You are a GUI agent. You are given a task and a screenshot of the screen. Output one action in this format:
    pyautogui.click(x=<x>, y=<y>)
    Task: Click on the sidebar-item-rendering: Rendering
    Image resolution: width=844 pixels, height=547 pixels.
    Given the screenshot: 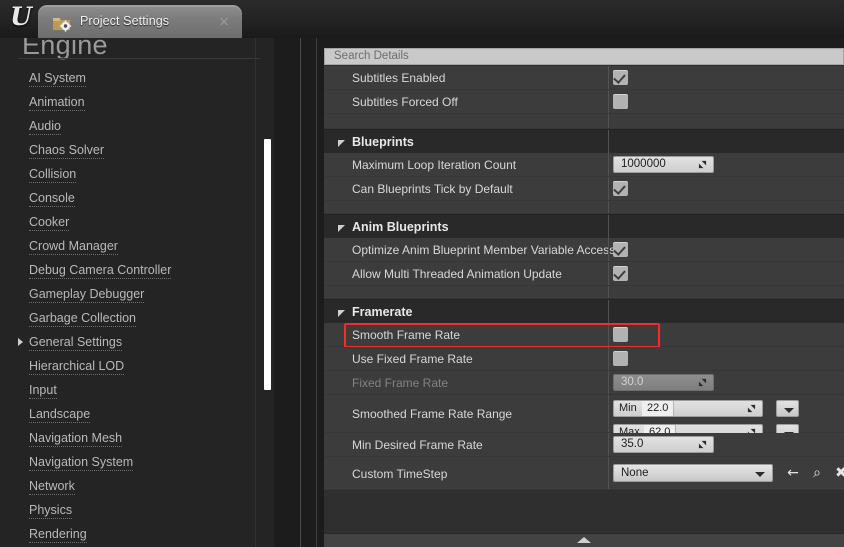 What is the action you would take?
    pyautogui.click(x=132, y=534)
    